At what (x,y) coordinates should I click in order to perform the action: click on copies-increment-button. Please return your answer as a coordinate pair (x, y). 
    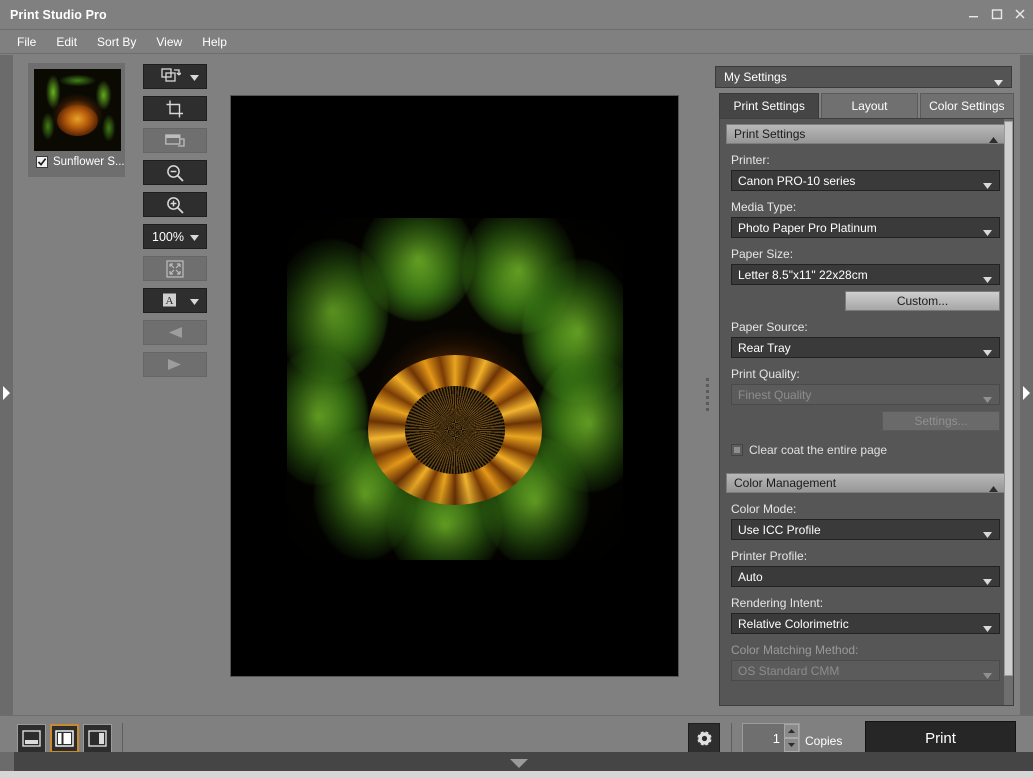
    Looking at the image, I should click on (791, 731).